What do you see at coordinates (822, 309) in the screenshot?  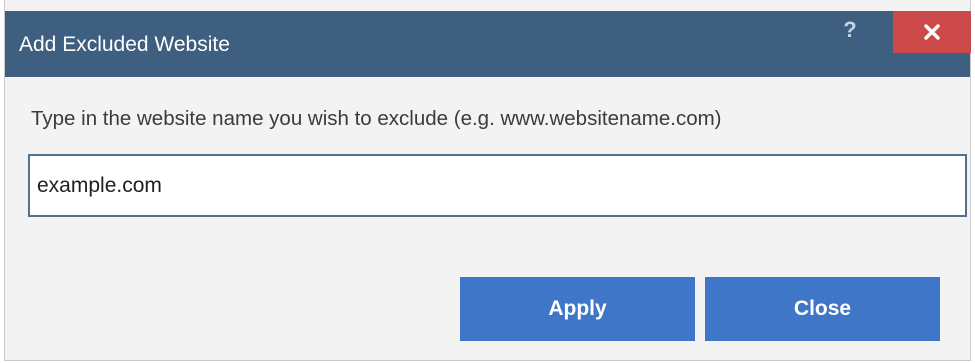 I see `close-button: Close` at bounding box center [822, 309].